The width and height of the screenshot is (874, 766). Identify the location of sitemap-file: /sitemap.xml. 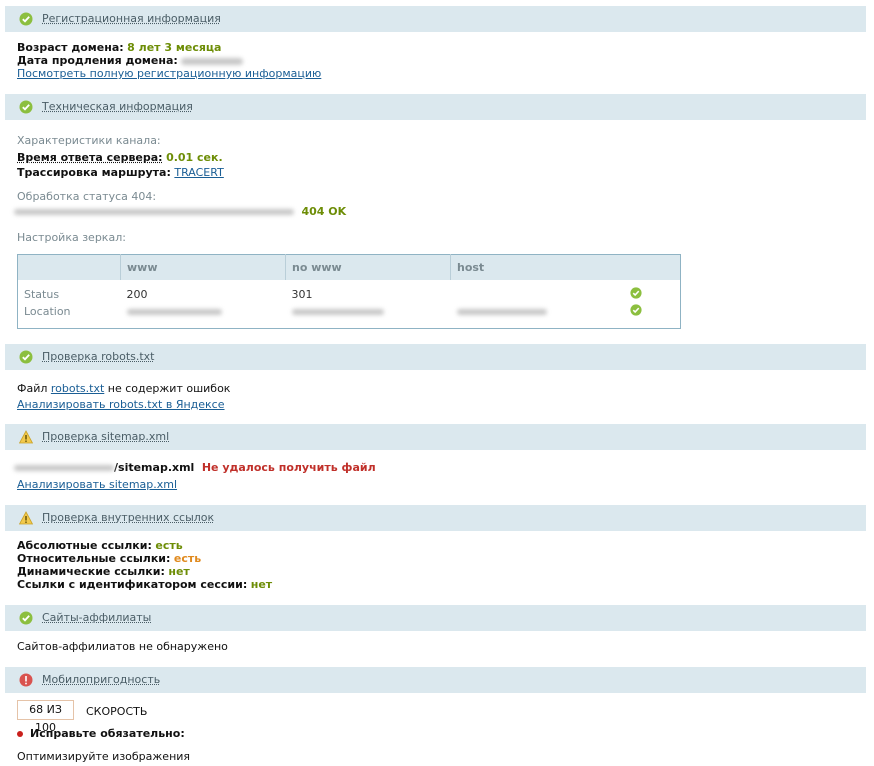
(154, 467).